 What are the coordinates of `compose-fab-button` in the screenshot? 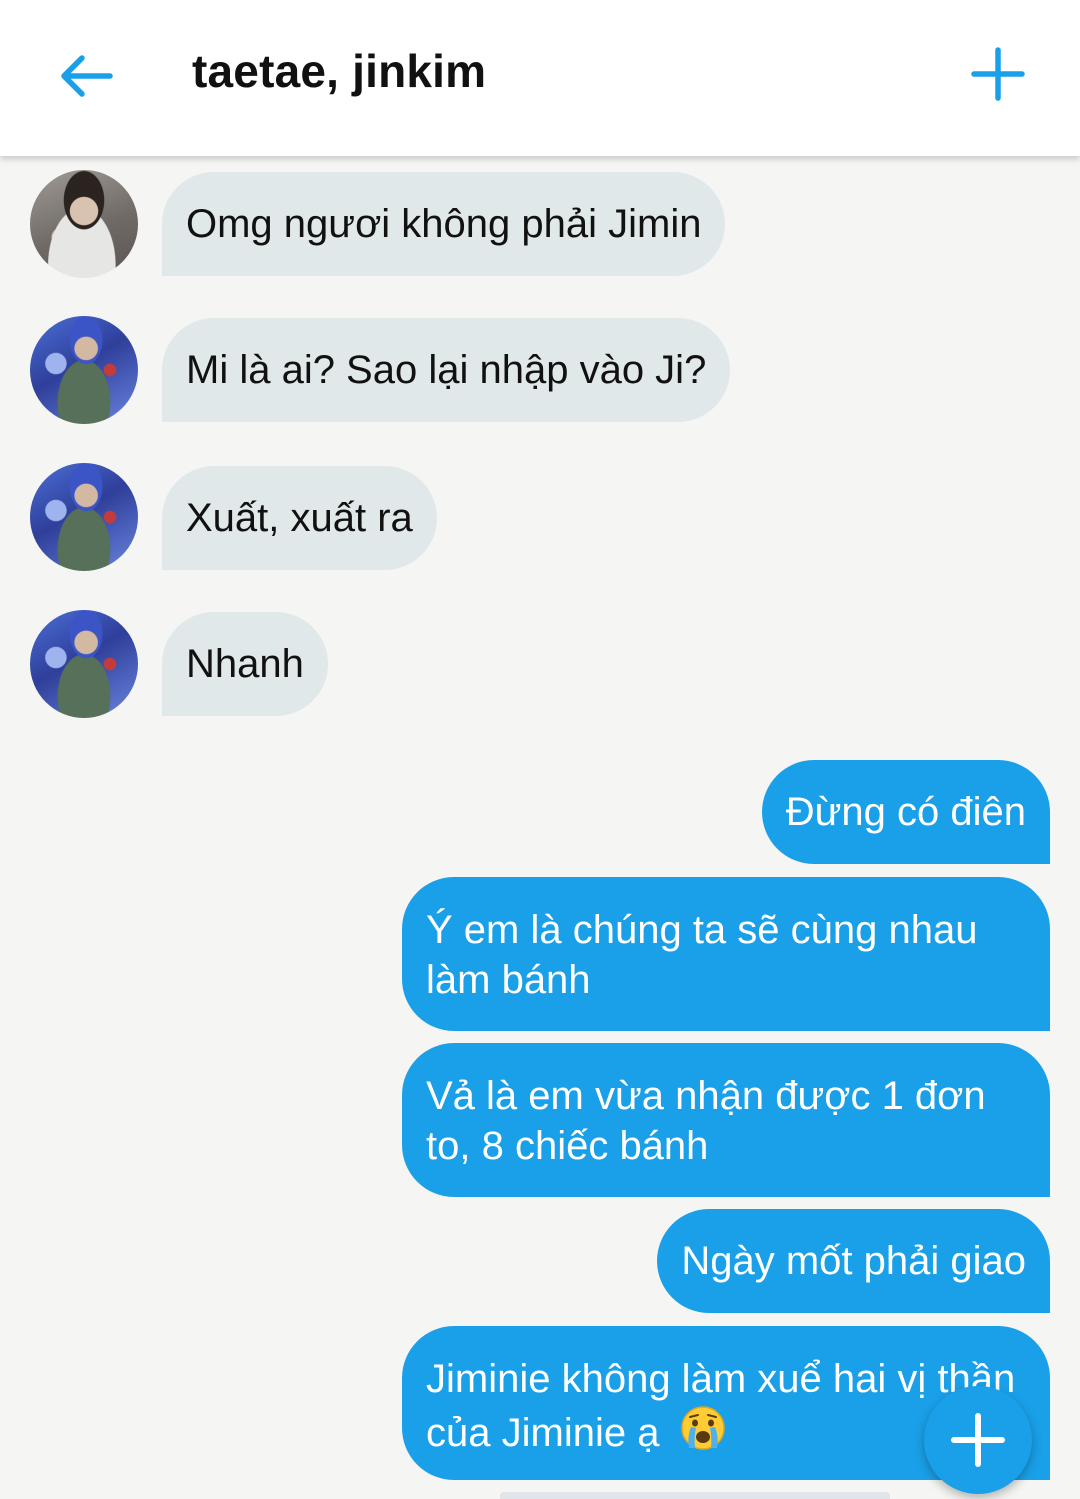 It's located at (978, 1440).